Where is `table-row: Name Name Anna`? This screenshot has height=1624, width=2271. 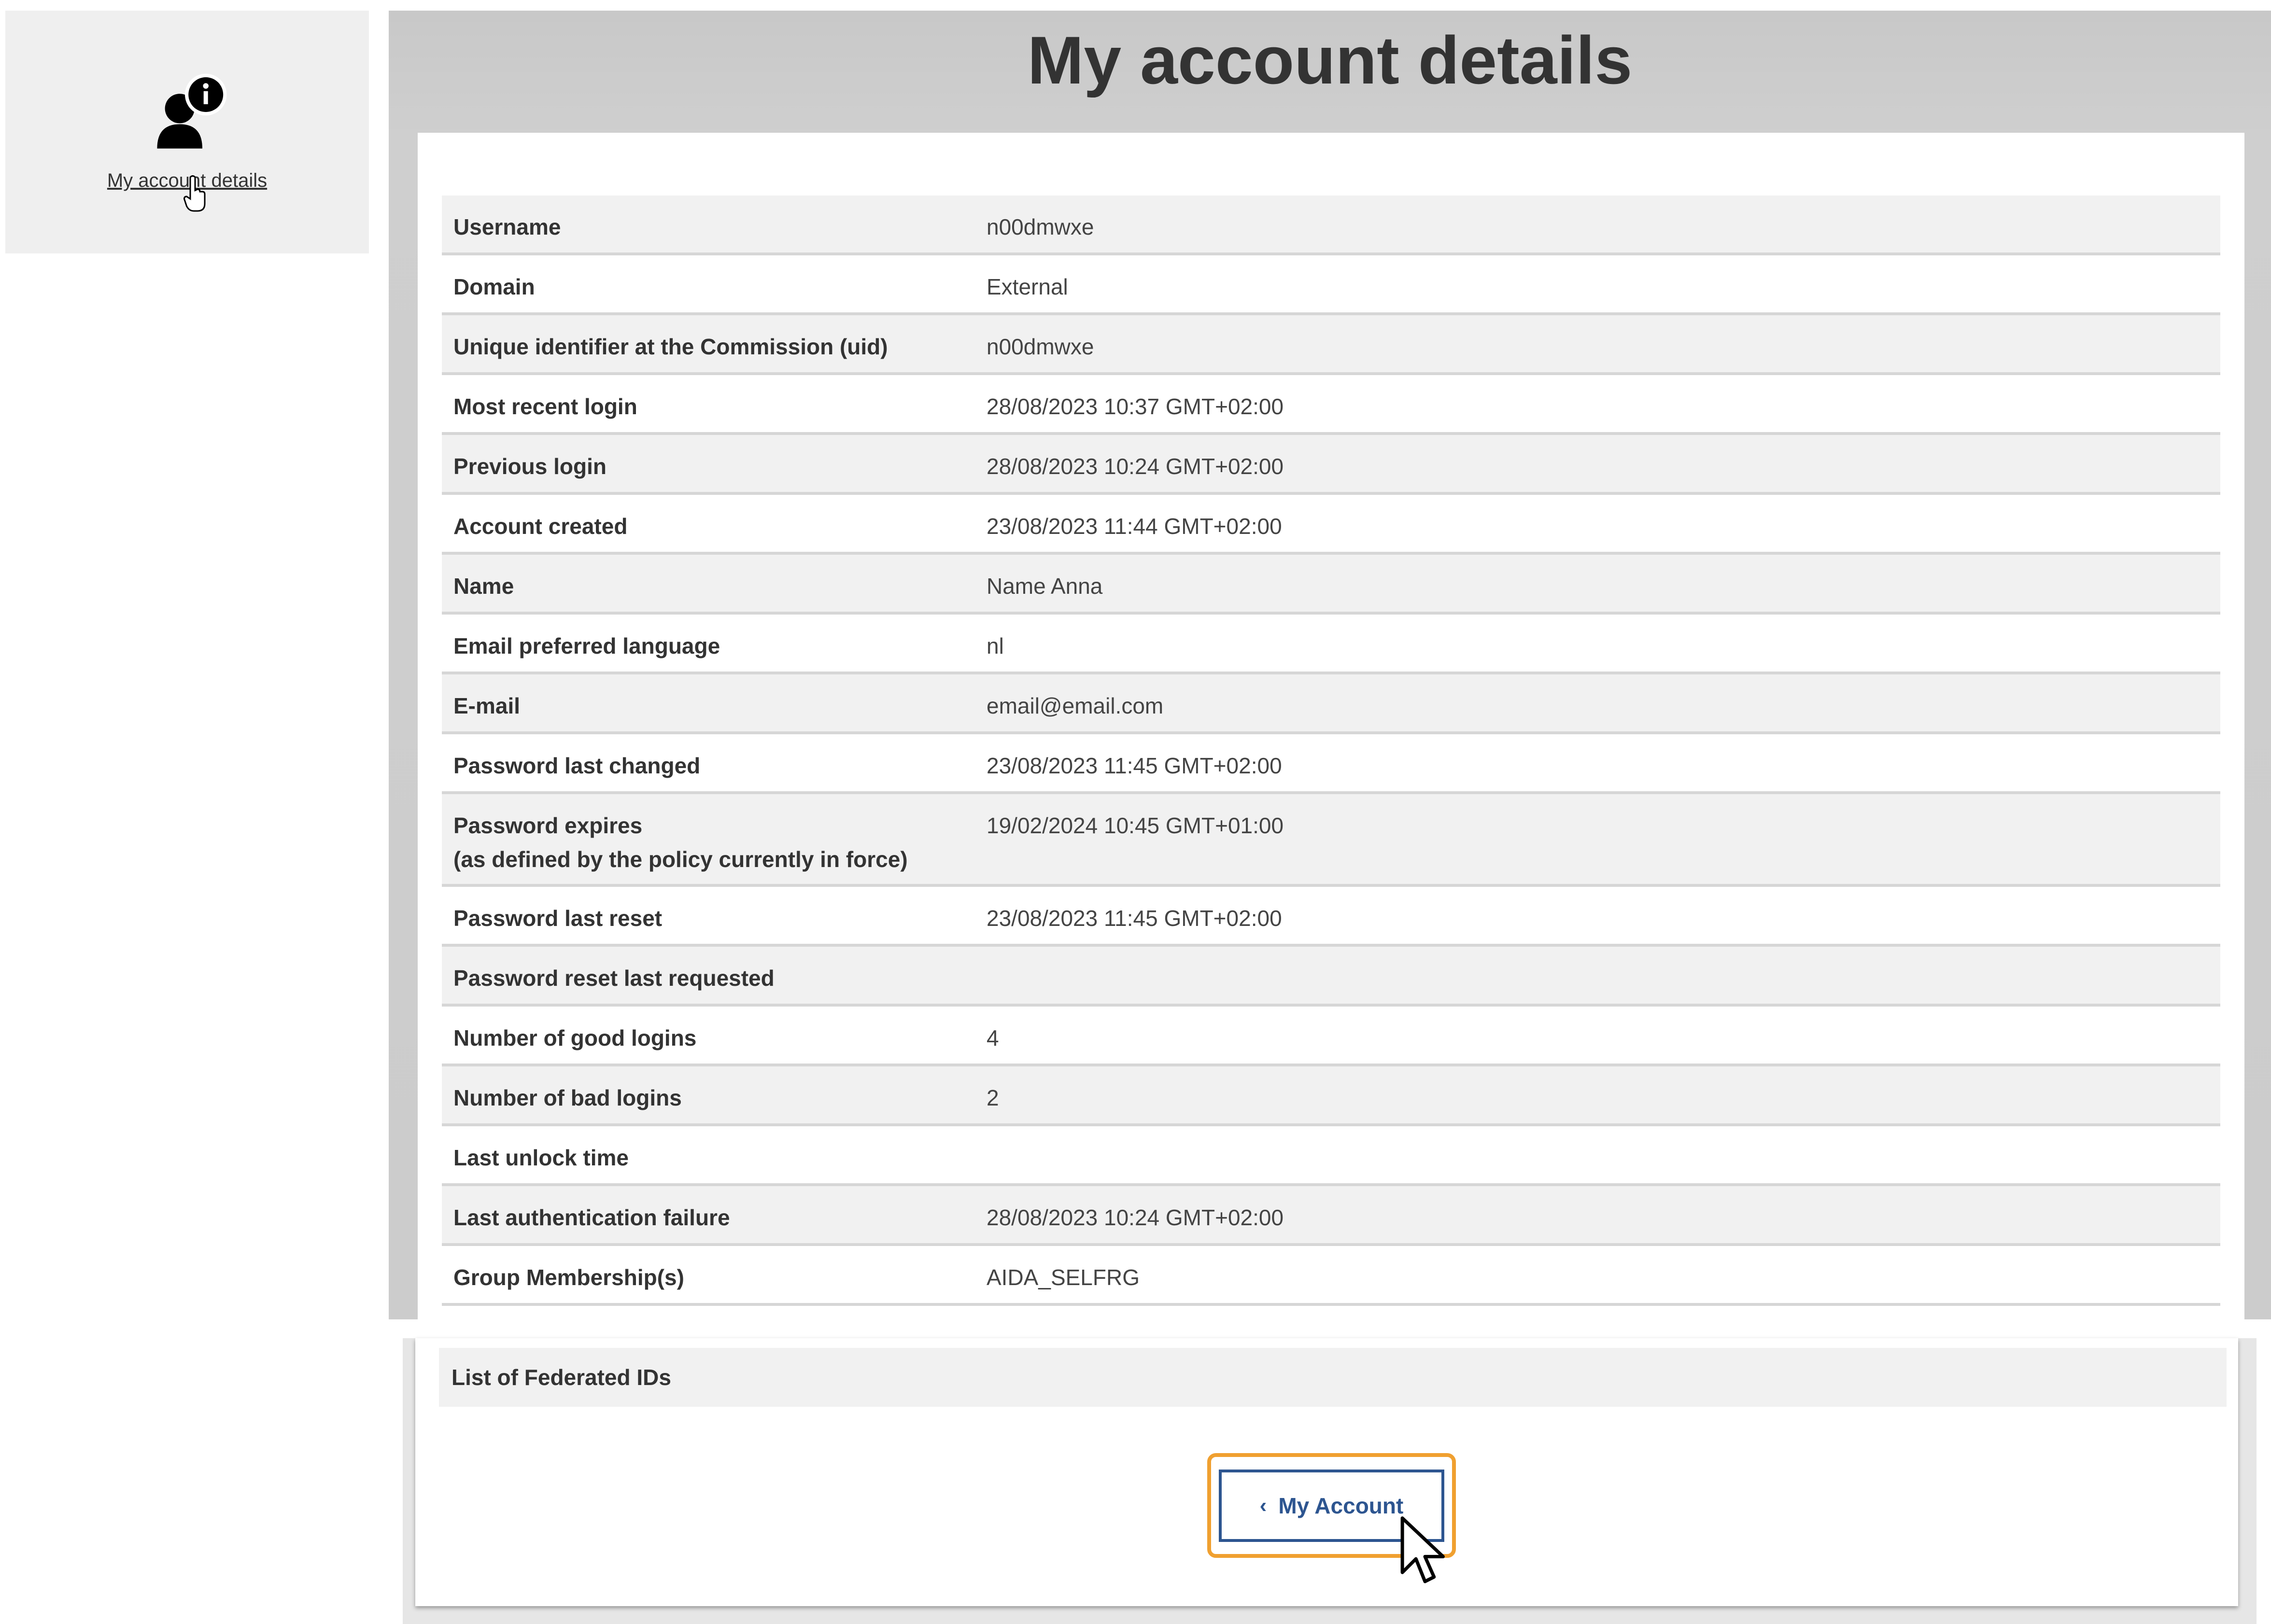 table-row: Name Name Anna is located at coordinates (1331, 585).